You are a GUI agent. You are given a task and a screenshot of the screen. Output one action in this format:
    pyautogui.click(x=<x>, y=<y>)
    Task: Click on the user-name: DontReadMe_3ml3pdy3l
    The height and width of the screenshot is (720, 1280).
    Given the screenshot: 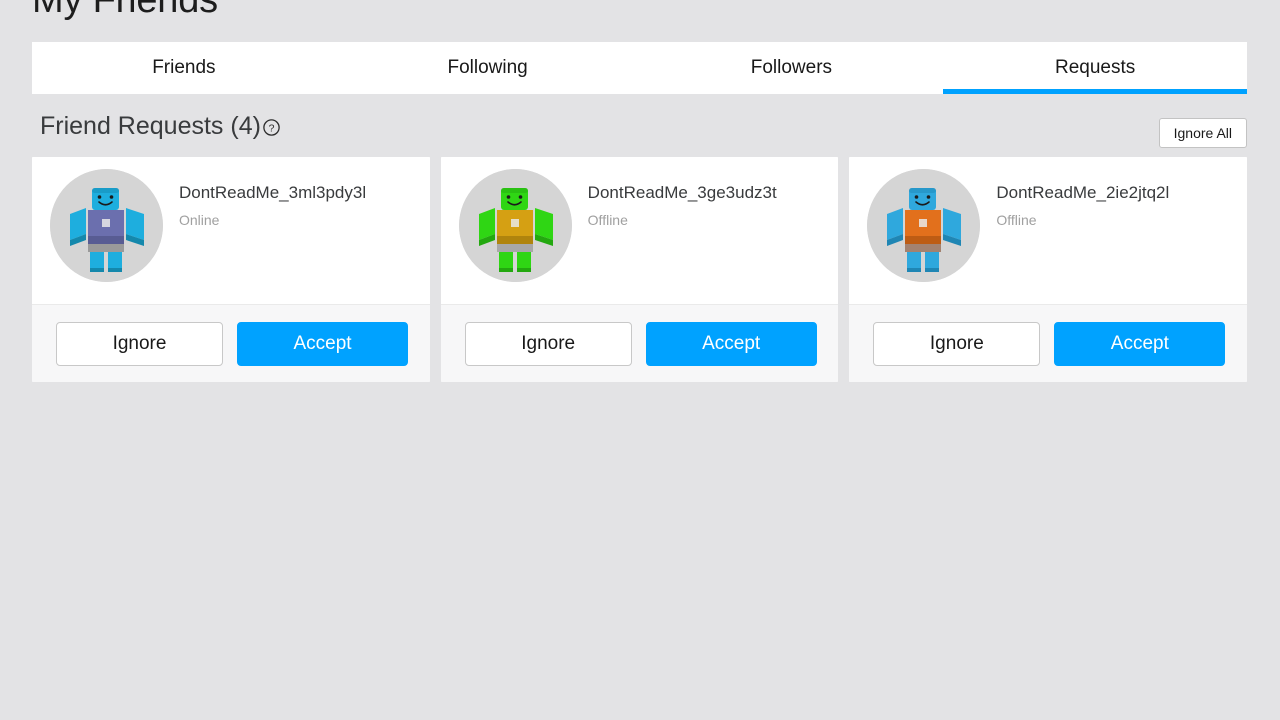 What is the action you would take?
    pyautogui.click(x=272, y=193)
    